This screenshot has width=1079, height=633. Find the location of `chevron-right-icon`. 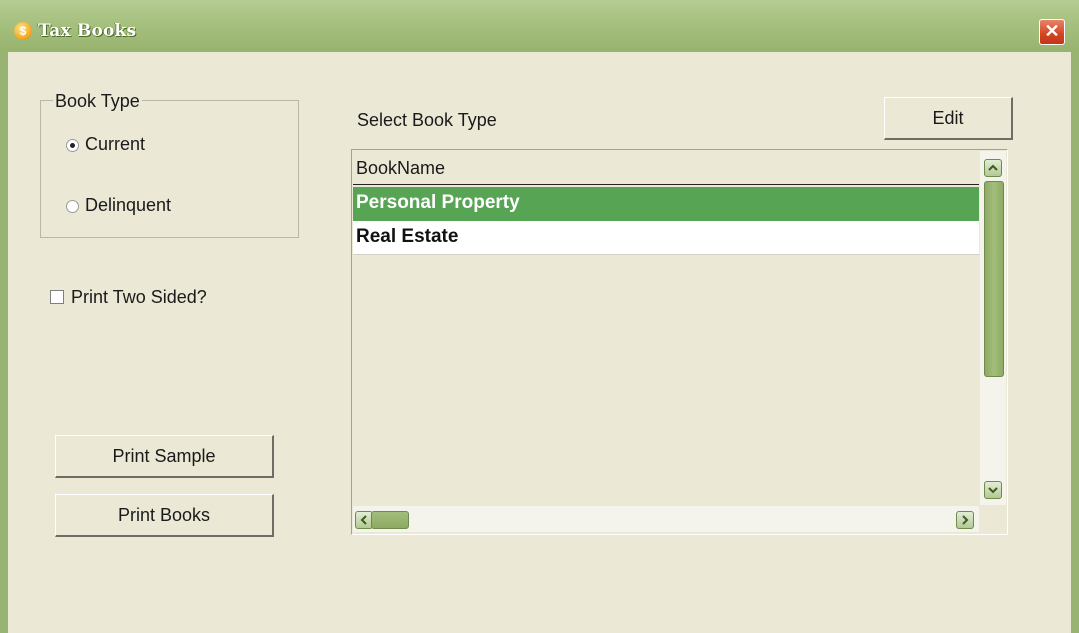

chevron-right-icon is located at coordinates (965, 520).